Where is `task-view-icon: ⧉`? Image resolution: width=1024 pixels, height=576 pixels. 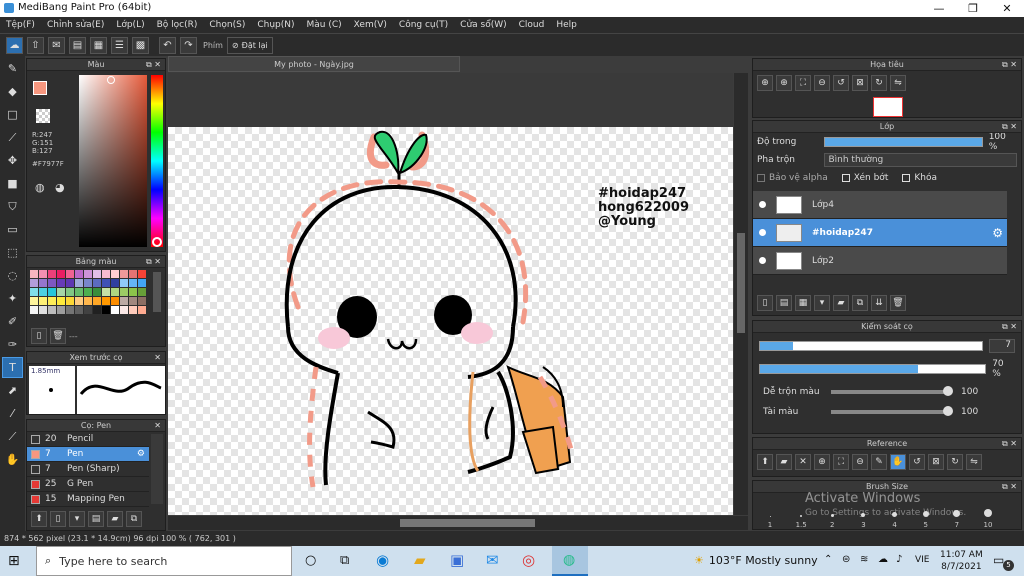 task-view-icon: ⧉ is located at coordinates (344, 560).